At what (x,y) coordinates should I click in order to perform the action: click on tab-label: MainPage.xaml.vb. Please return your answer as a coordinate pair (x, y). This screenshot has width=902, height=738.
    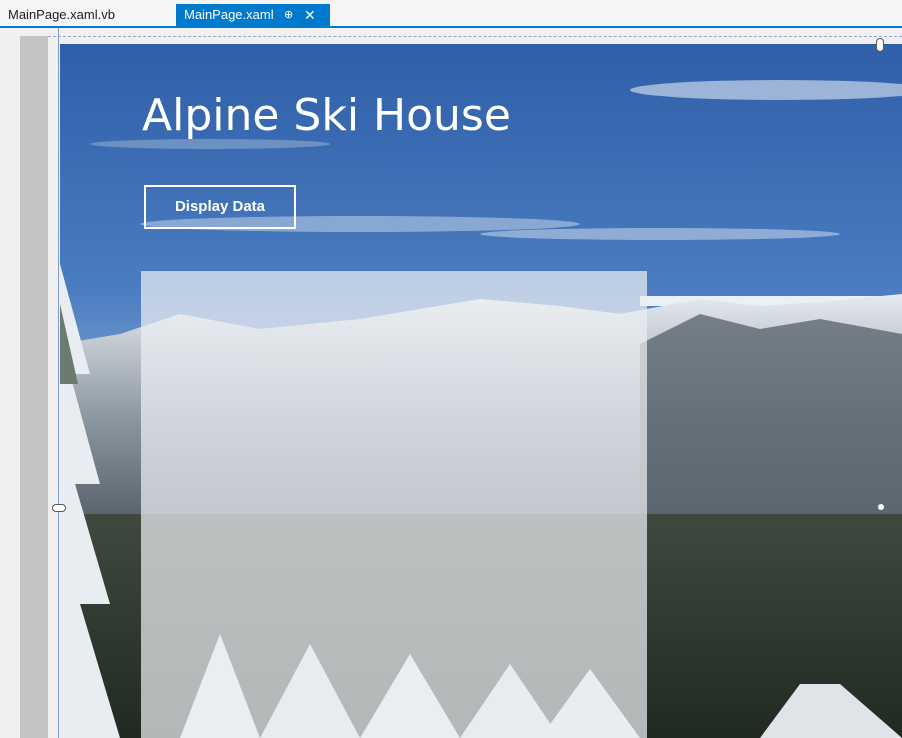
    Looking at the image, I should click on (61, 14).